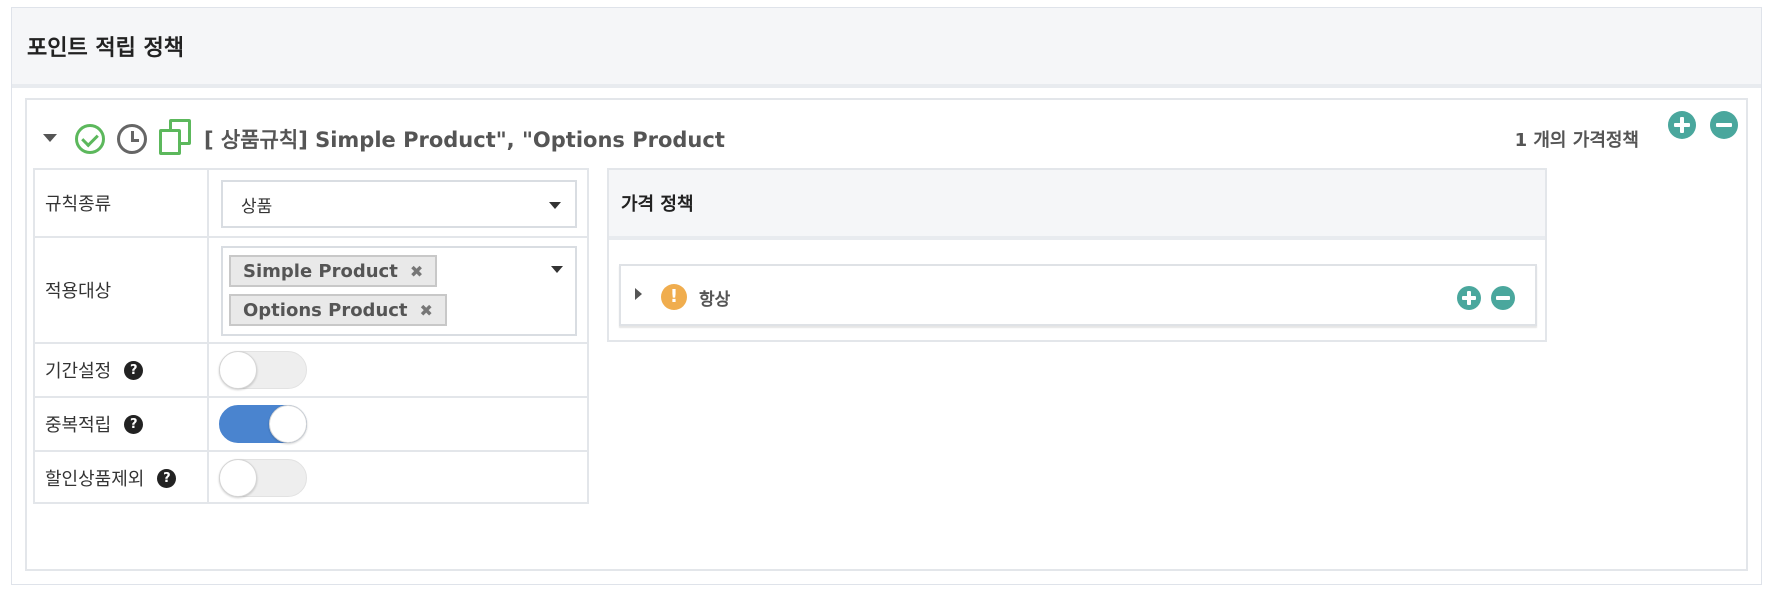  Describe the element at coordinates (132, 139) in the screenshot. I see `clock-icon` at that location.